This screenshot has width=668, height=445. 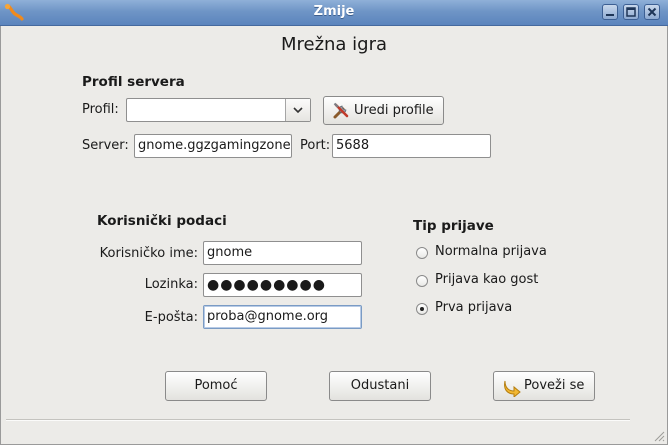 What do you see at coordinates (282, 317) in the screenshot?
I see `email-input: proba@gnome.org` at bounding box center [282, 317].